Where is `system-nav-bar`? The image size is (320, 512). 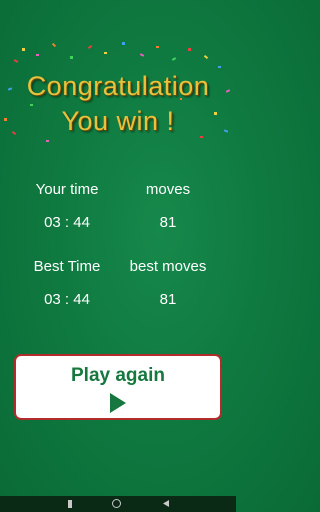 system-nav-bar is located at coordinates (118, 504).